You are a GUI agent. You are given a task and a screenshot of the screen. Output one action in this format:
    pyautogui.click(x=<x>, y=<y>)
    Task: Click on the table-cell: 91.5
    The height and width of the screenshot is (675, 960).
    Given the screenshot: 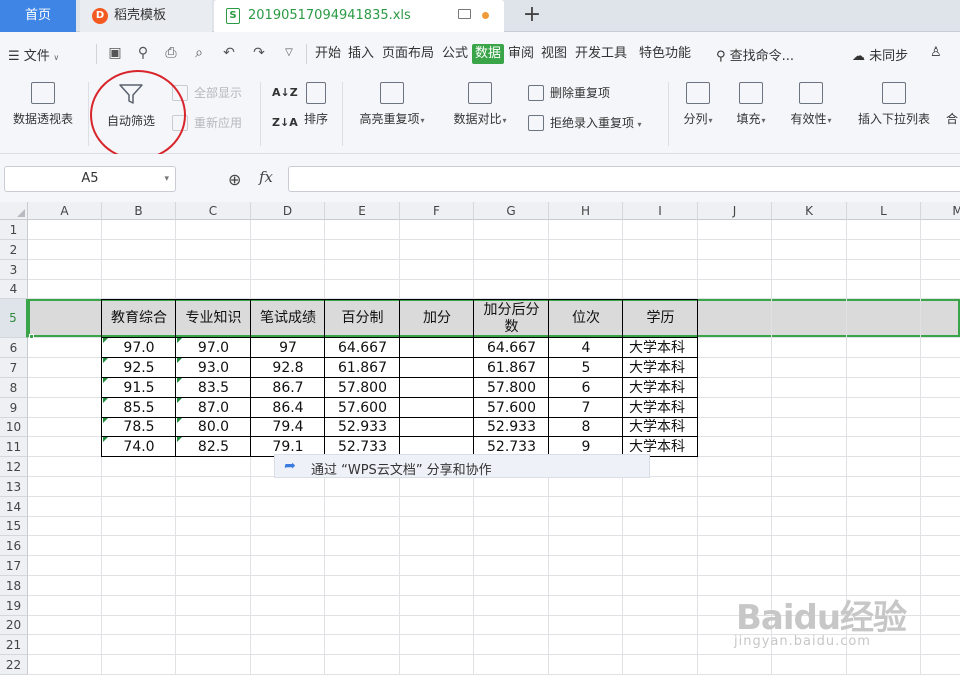 What is the action you would take?
    pyautogui.click(x=139, y=388)
    